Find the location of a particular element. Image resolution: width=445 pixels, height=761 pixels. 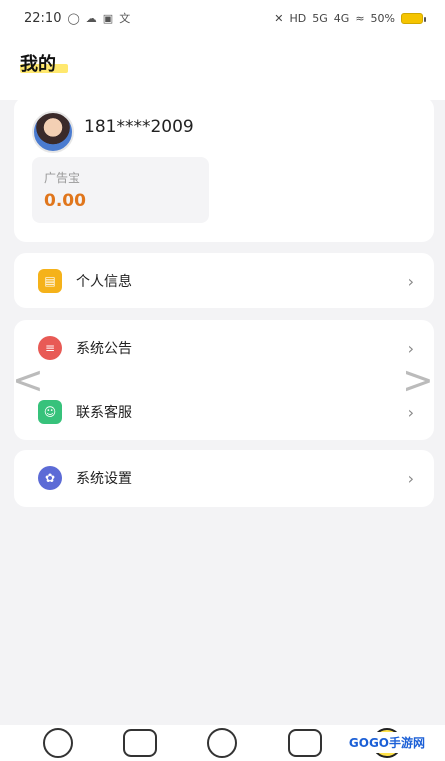

carousel-next-arrow: > is located at coordinates (418, 380).